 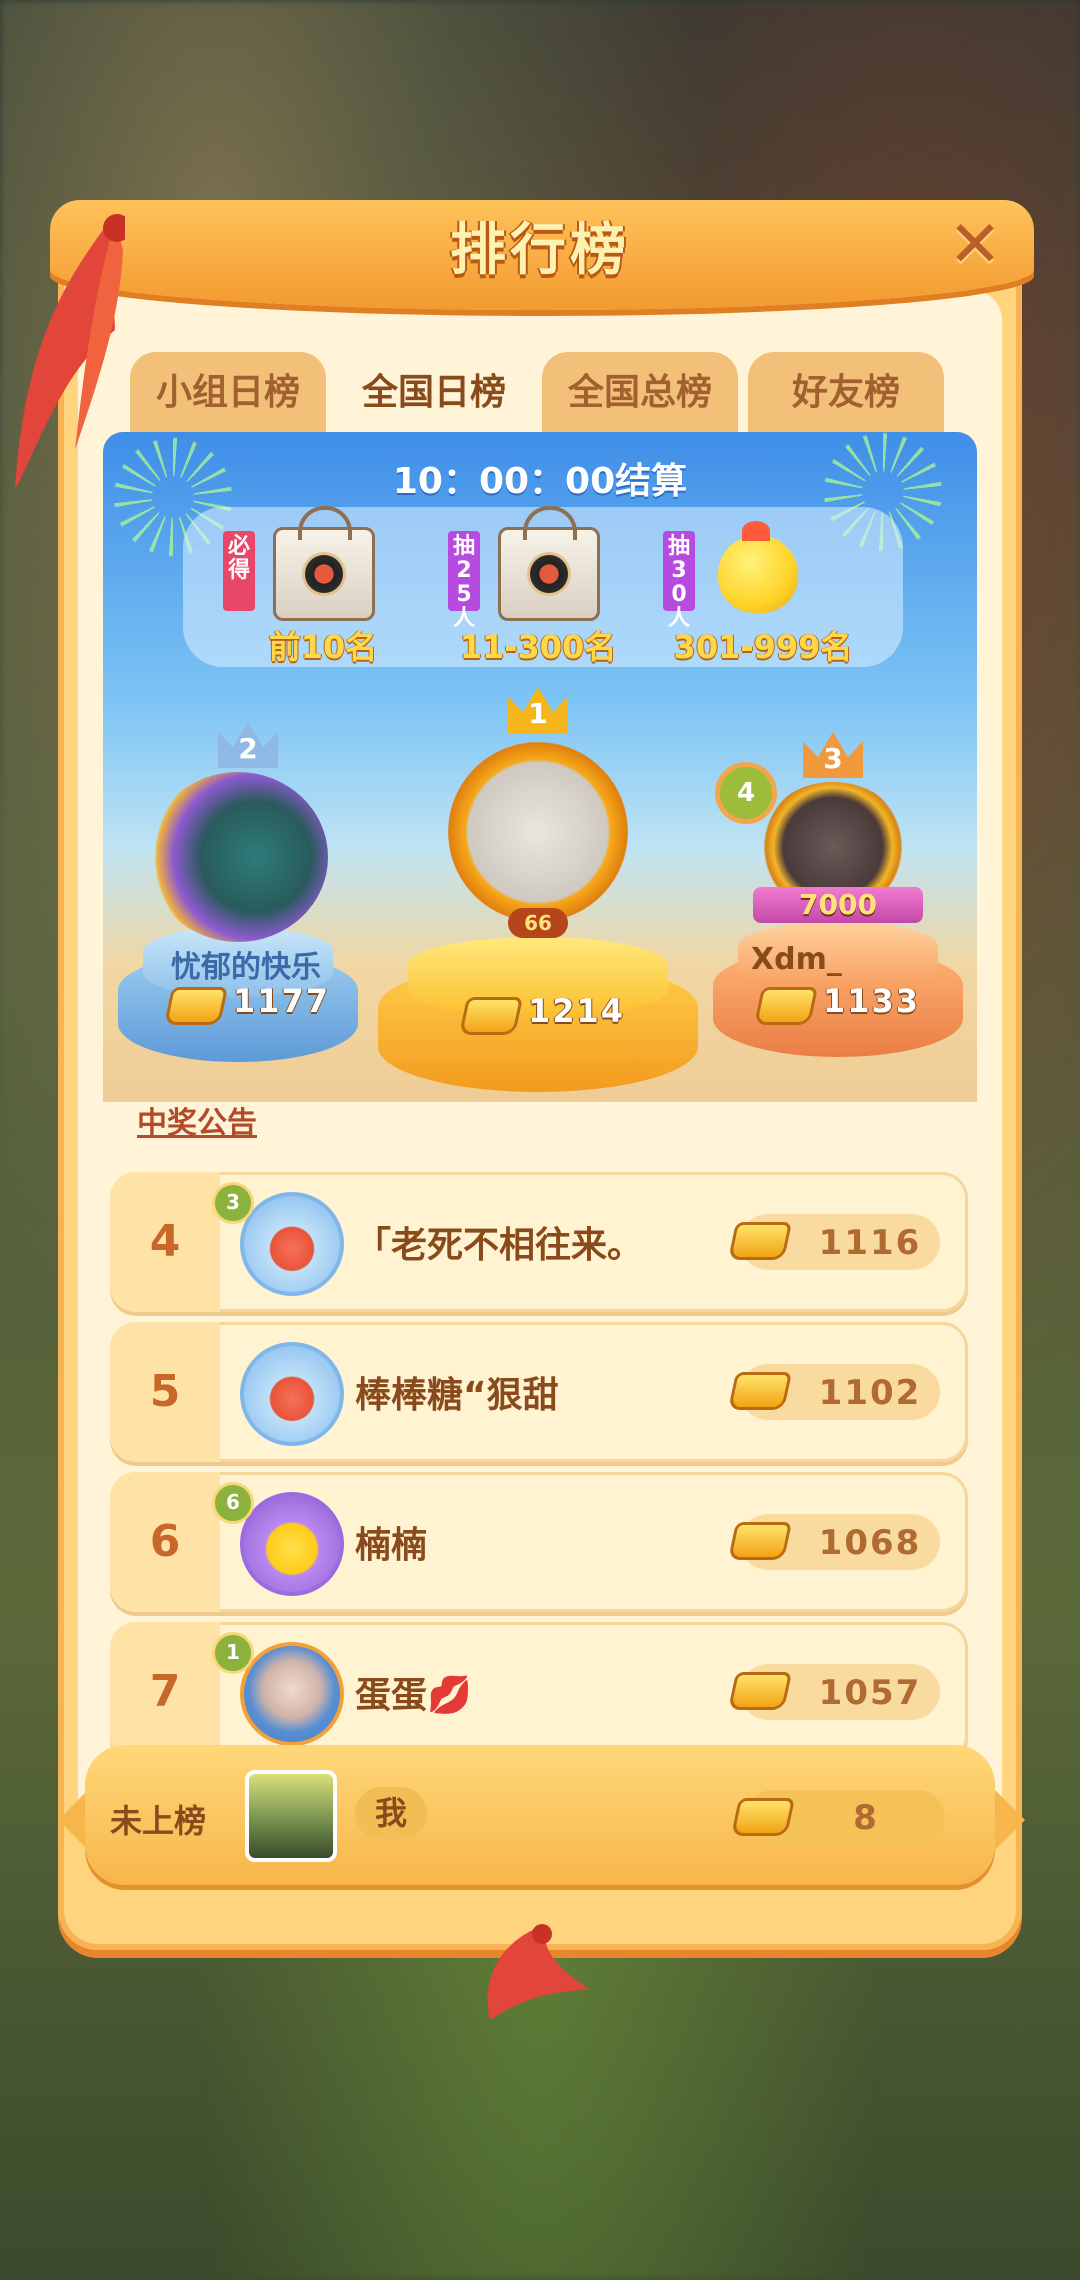 I want to click on my-score: 8, so click(x=865, y=1818).